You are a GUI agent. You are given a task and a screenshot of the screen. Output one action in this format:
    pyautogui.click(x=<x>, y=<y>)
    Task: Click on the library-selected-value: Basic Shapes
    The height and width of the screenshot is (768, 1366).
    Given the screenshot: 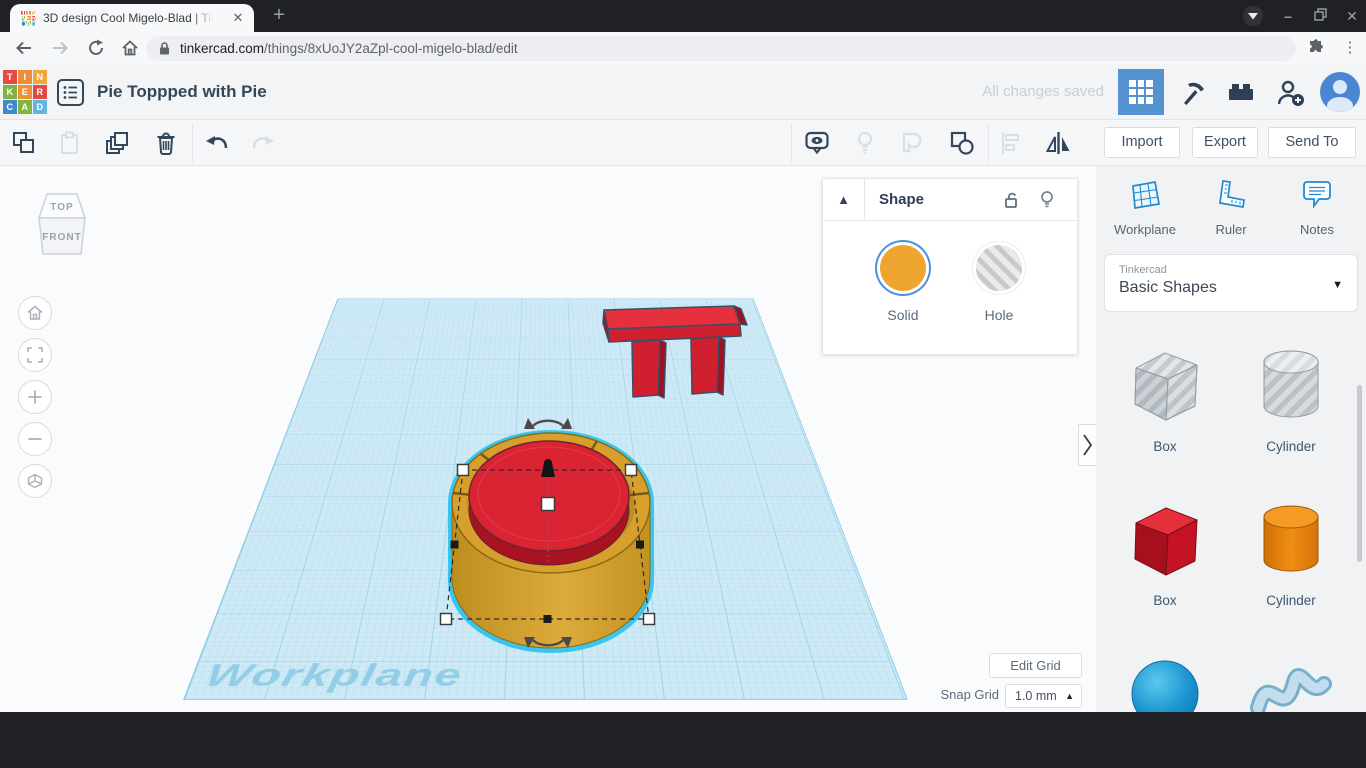 What is the action you would take?
    pyautogui.click(x=1168, y=287)
    